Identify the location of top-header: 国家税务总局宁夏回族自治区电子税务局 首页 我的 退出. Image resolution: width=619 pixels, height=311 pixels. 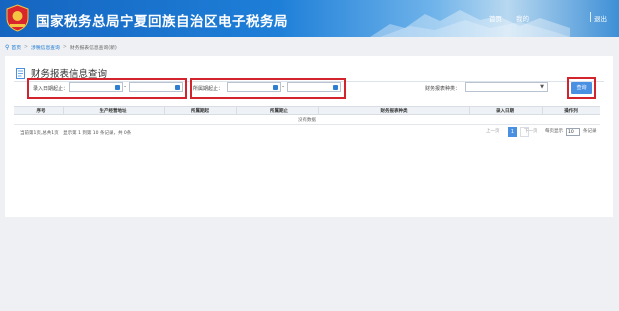
(309, 18).